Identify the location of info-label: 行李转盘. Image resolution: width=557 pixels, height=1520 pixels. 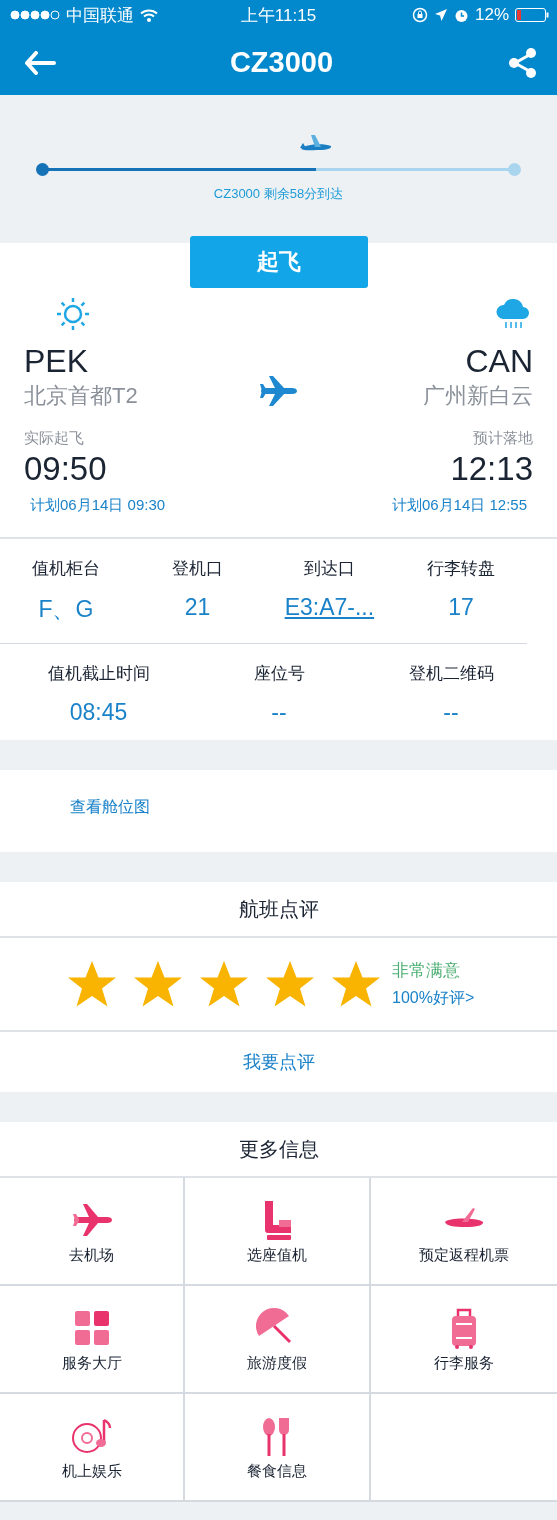
(461, 569).